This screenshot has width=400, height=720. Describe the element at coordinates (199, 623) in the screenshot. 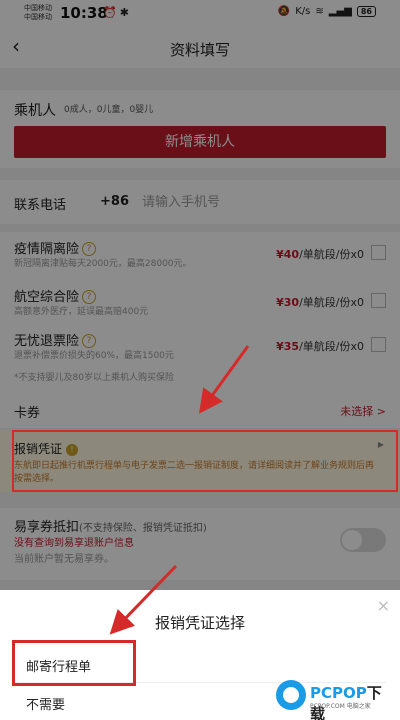

I see `sheet-title: 报销凭证选择` at that location.